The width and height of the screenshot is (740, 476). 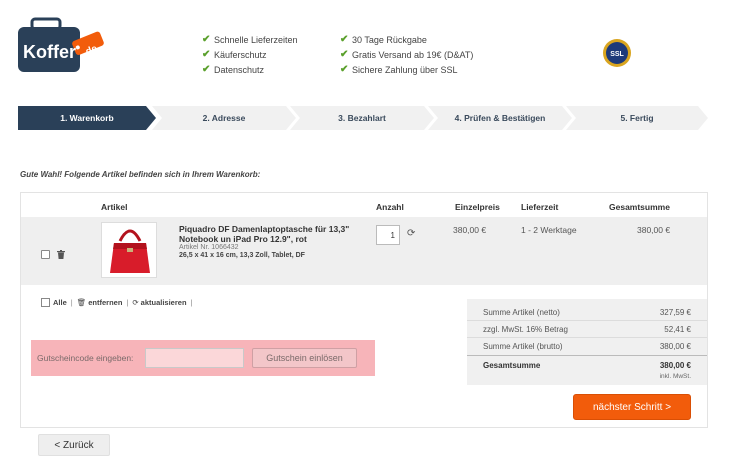 I want to click on next-step-button: nächster Schritt >, so click(x=632, y=407).